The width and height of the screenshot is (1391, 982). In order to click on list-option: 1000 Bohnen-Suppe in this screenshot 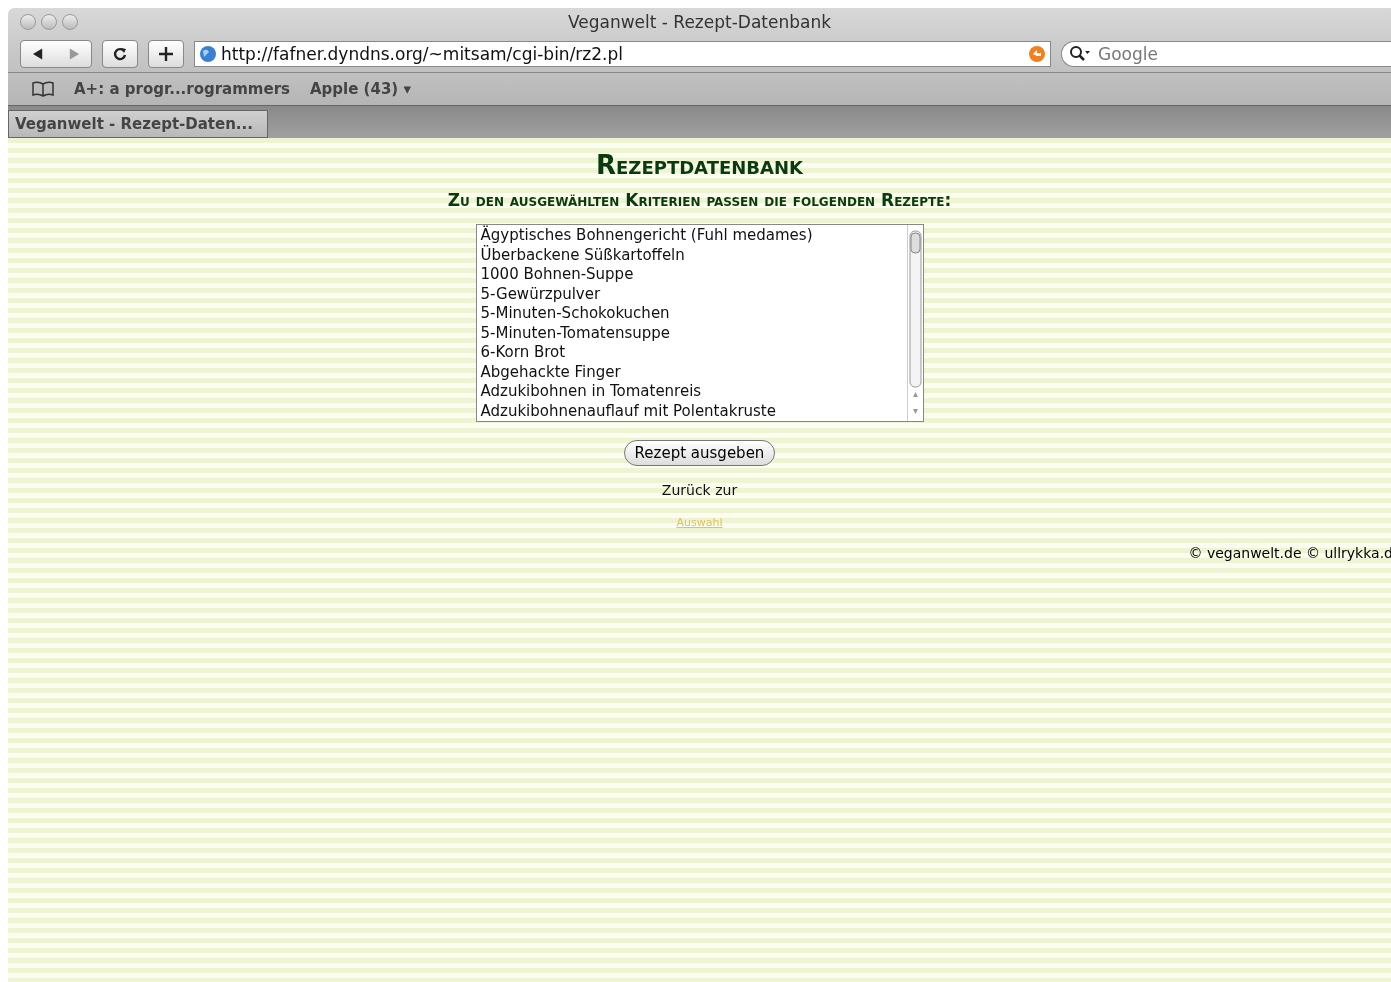, I will do `click(691, 275)`.